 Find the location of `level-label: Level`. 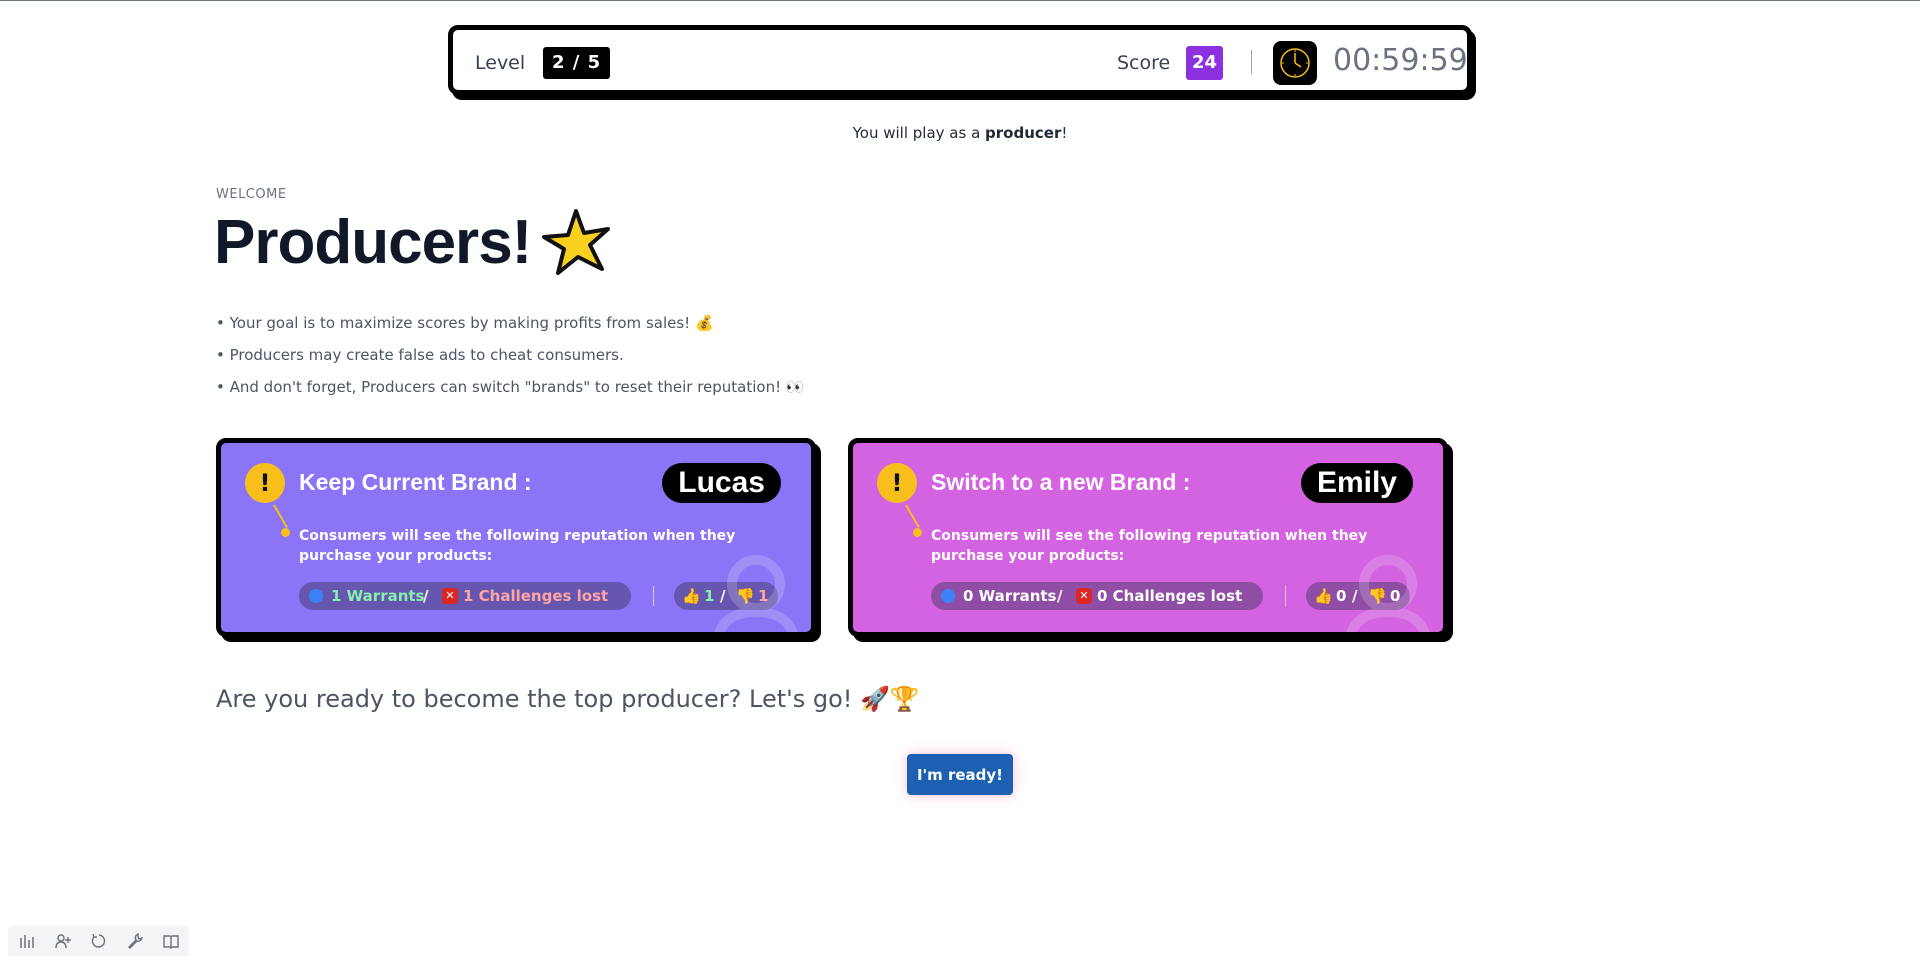

level-label: Level is located at coordinates (500, 63).